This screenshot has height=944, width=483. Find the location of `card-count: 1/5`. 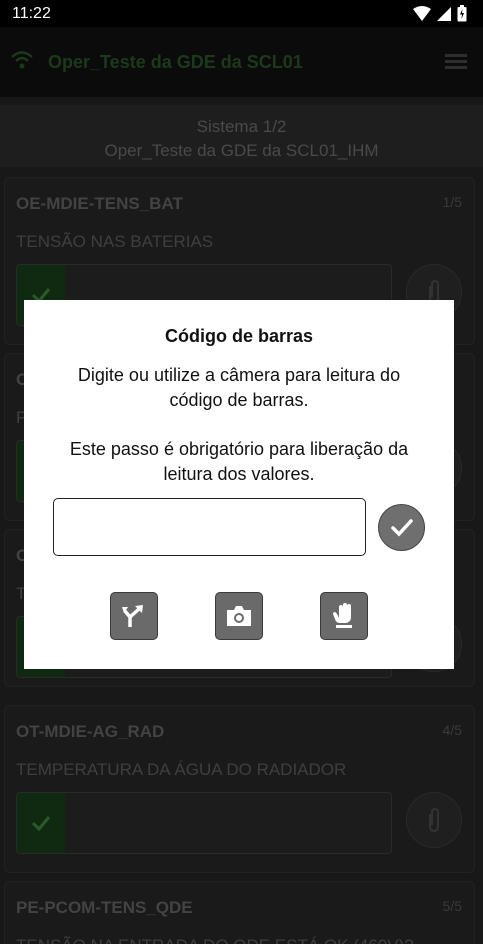

card-count: 1/5 is located at coordinates (452, 202).